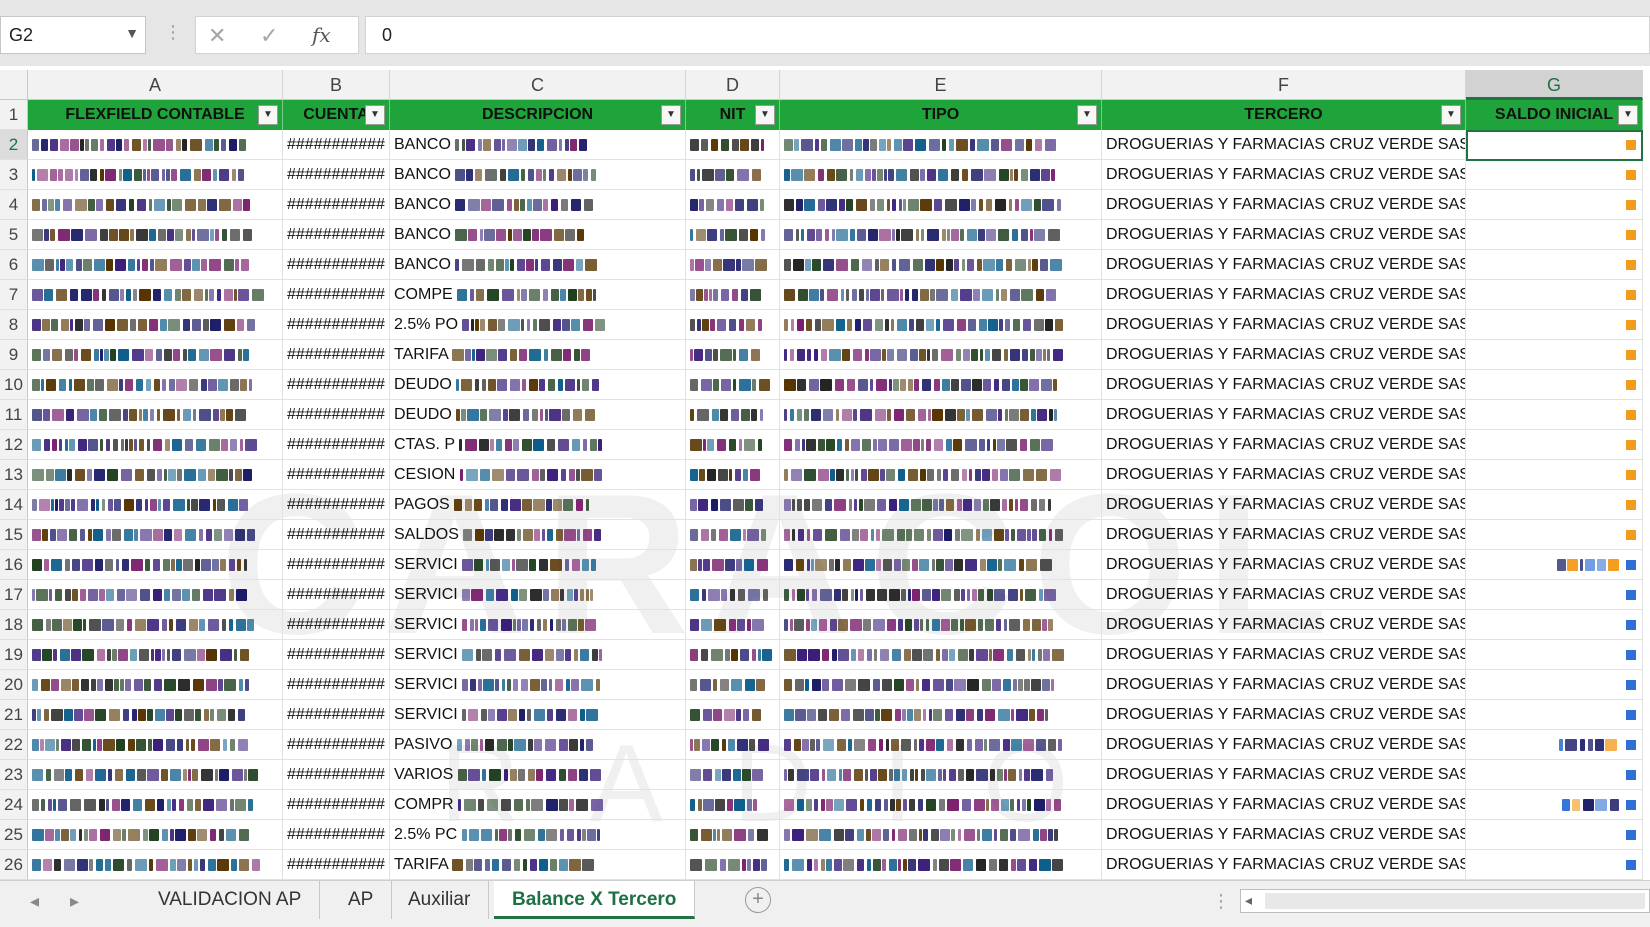 Image resolution: width=1650 pixels, height=927 pixels. Describe the element at coordinates (1007, 35) in the screenshot. I see `formula-input: 0` at that location.